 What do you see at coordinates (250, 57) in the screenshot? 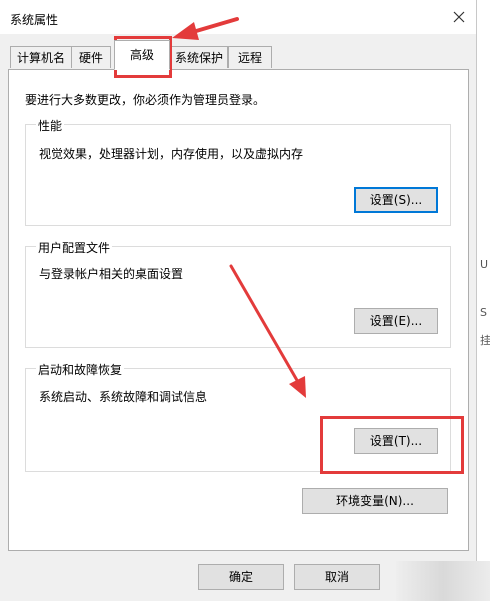
I see `tab-remote: 远程` at bounding box center [250, 57].